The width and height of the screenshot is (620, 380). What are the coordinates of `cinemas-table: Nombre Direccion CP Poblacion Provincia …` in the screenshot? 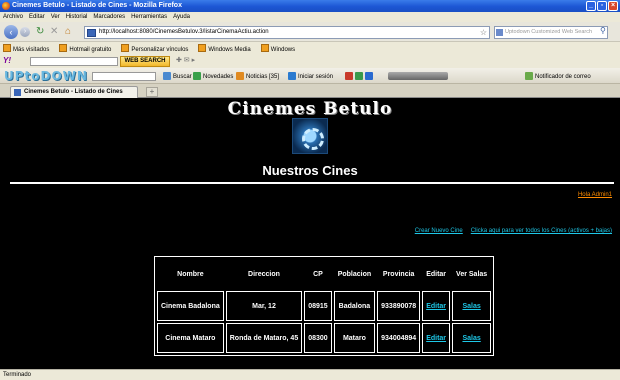 It's located at (324, 306).